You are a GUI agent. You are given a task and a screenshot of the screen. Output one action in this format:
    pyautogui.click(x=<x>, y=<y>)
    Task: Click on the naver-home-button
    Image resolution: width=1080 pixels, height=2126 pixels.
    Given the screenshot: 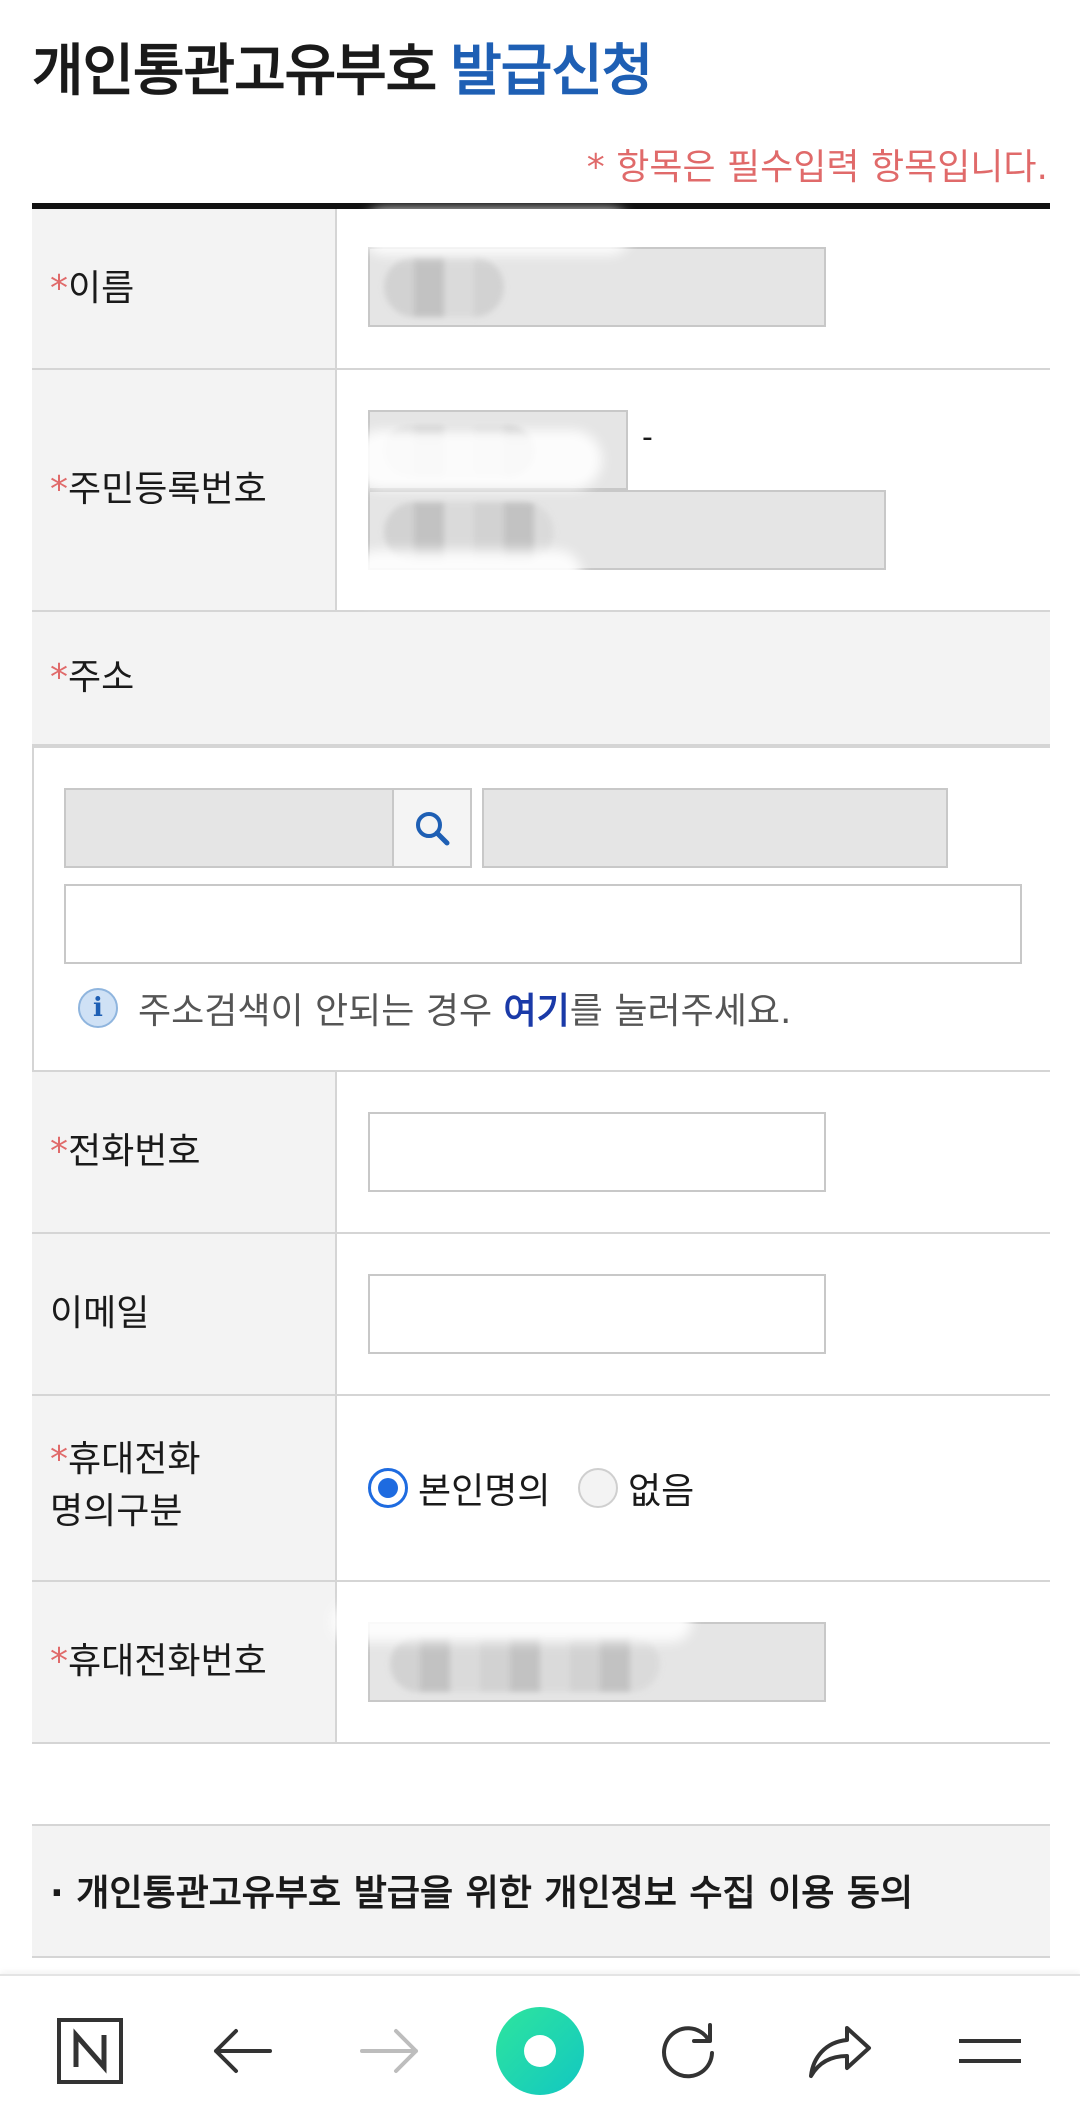 What is the action you would take?
    pyautogui.click(x=90, y=2051)
    